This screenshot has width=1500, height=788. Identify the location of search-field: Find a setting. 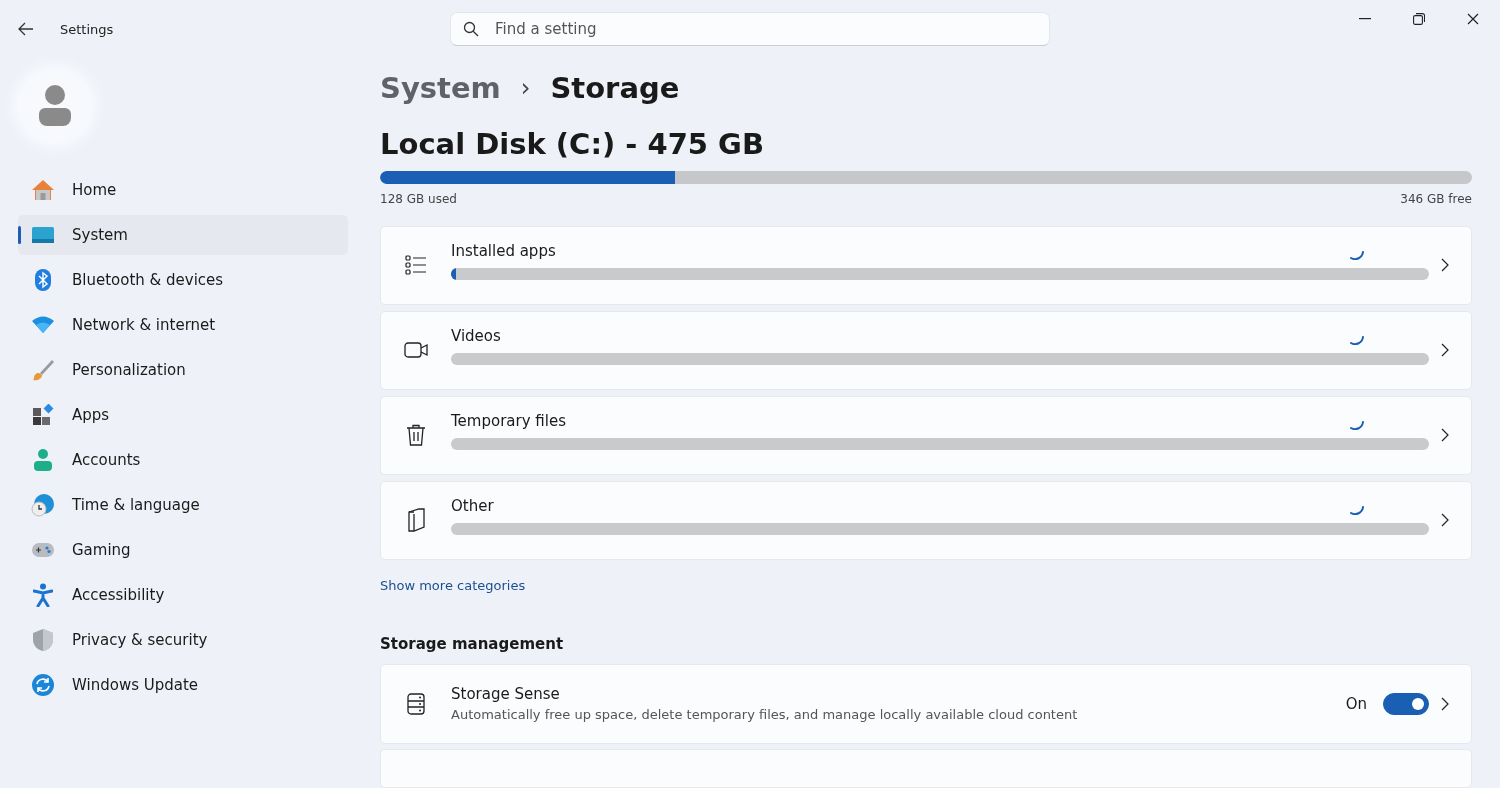
(750, 29).